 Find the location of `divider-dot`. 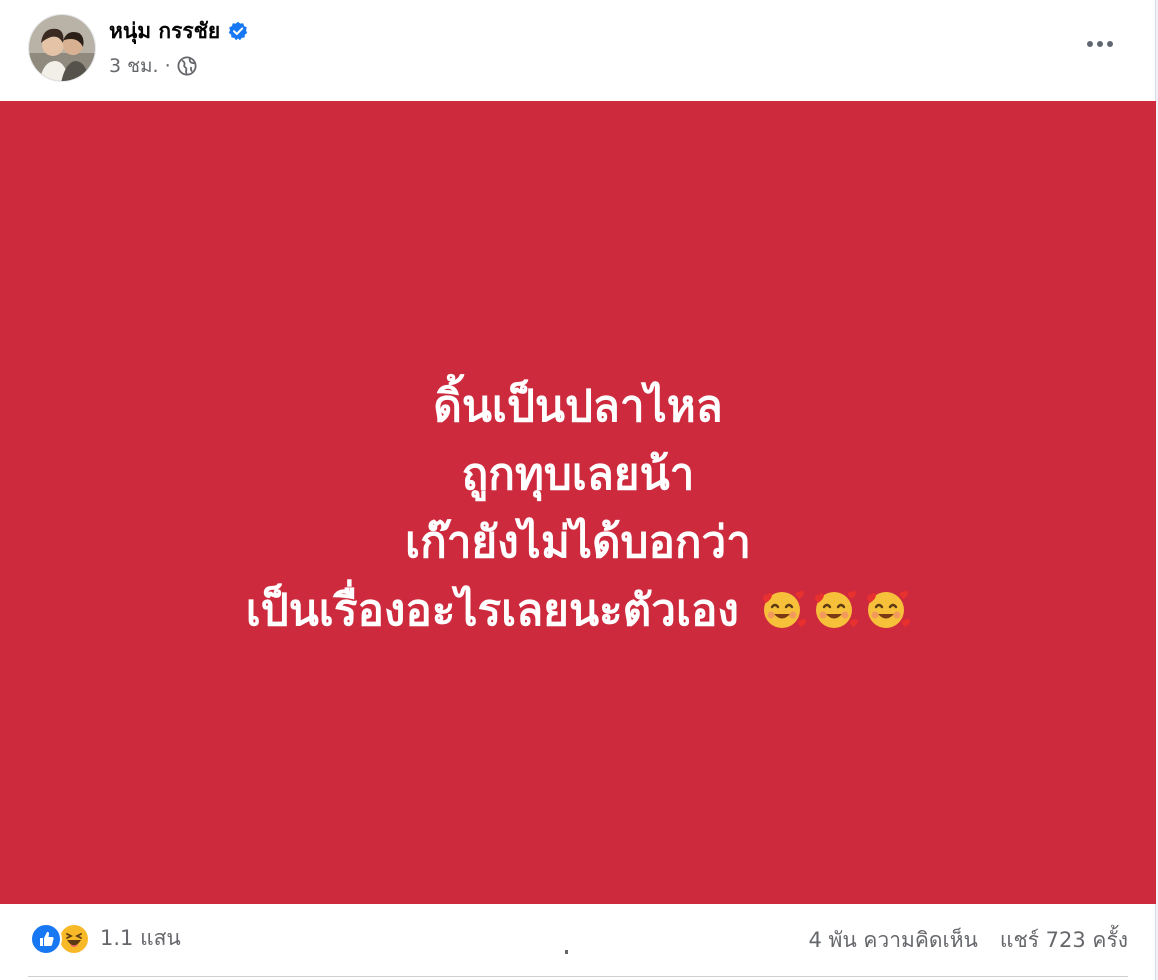

divider-dot is located at coordinates (566, 952).